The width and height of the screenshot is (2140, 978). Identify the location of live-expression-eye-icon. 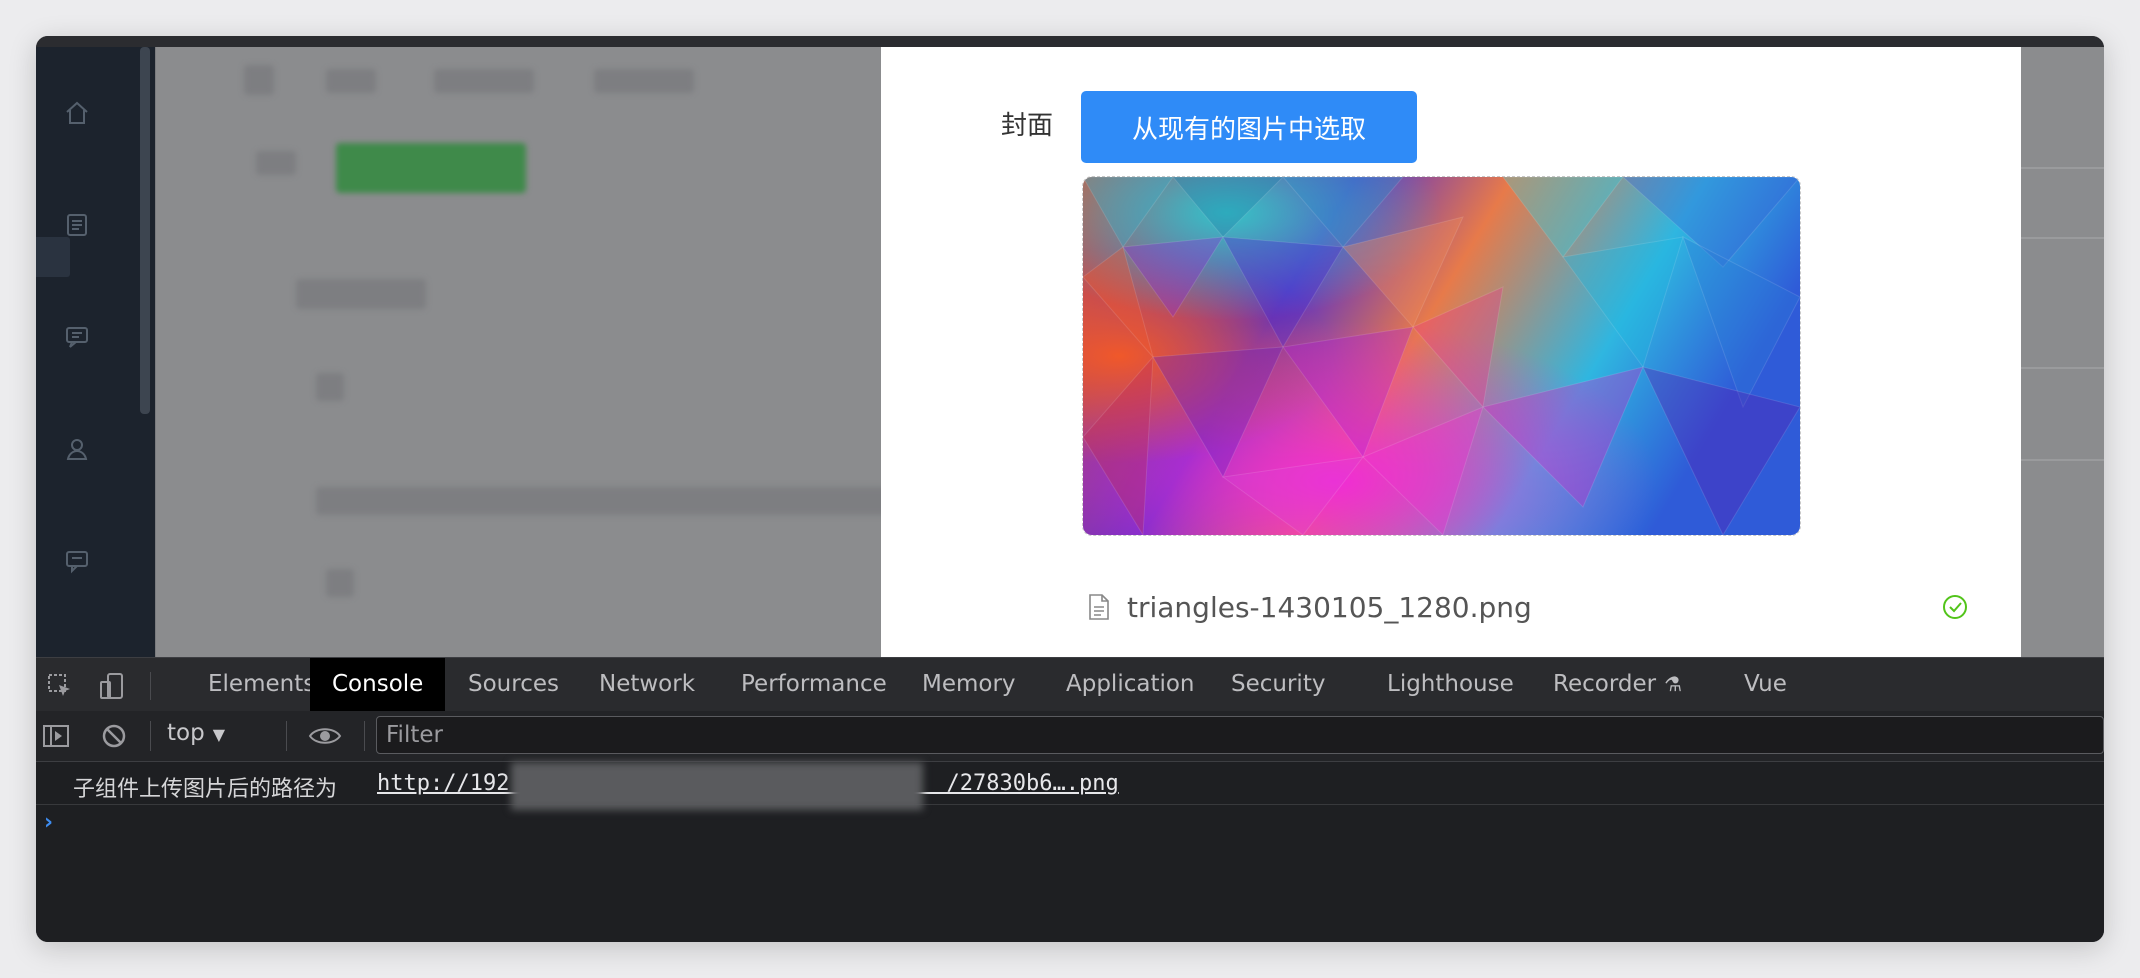
(325, 736).